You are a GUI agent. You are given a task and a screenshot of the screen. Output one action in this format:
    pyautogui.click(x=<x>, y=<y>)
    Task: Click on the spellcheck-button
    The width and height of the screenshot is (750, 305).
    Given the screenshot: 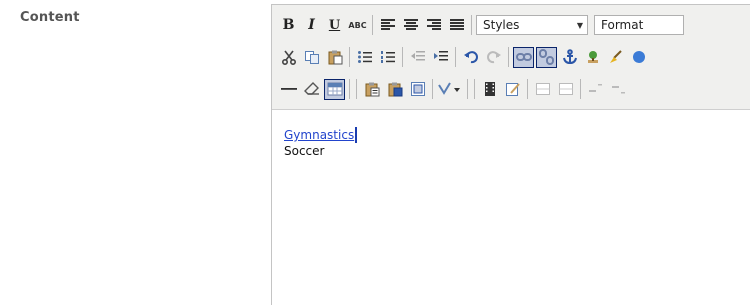 What is the action you would take?
    pyautogui.click(x=450, y=89)
    